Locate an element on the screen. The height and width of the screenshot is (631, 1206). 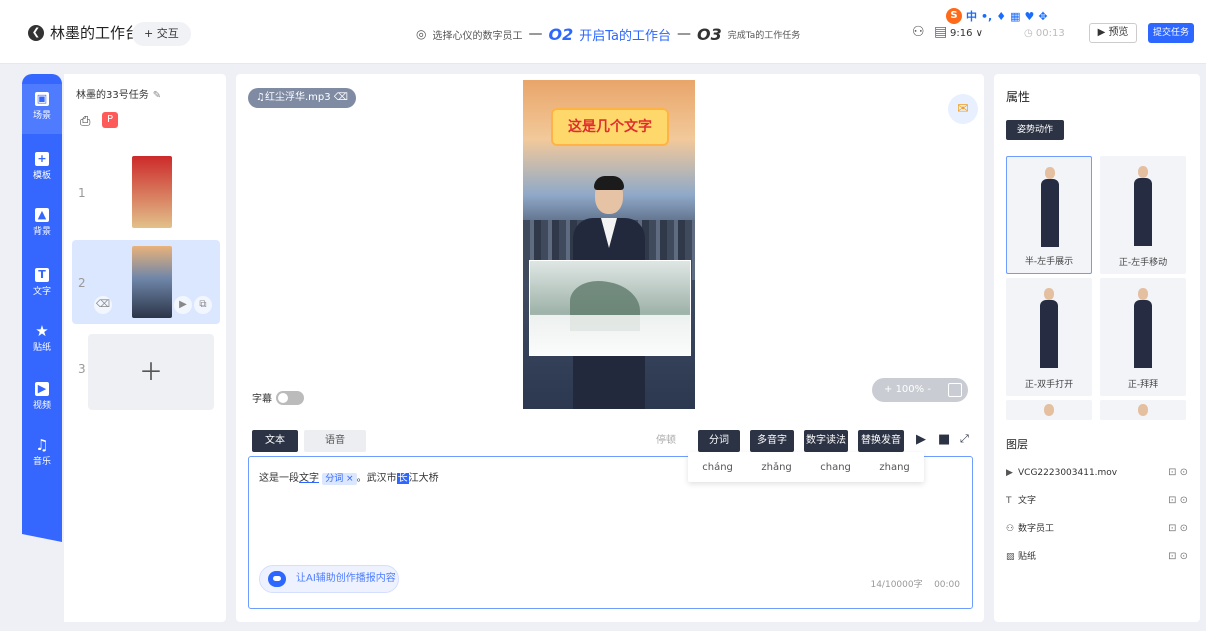
copy-icon: ⧉ is located at coordinates (203, 305).